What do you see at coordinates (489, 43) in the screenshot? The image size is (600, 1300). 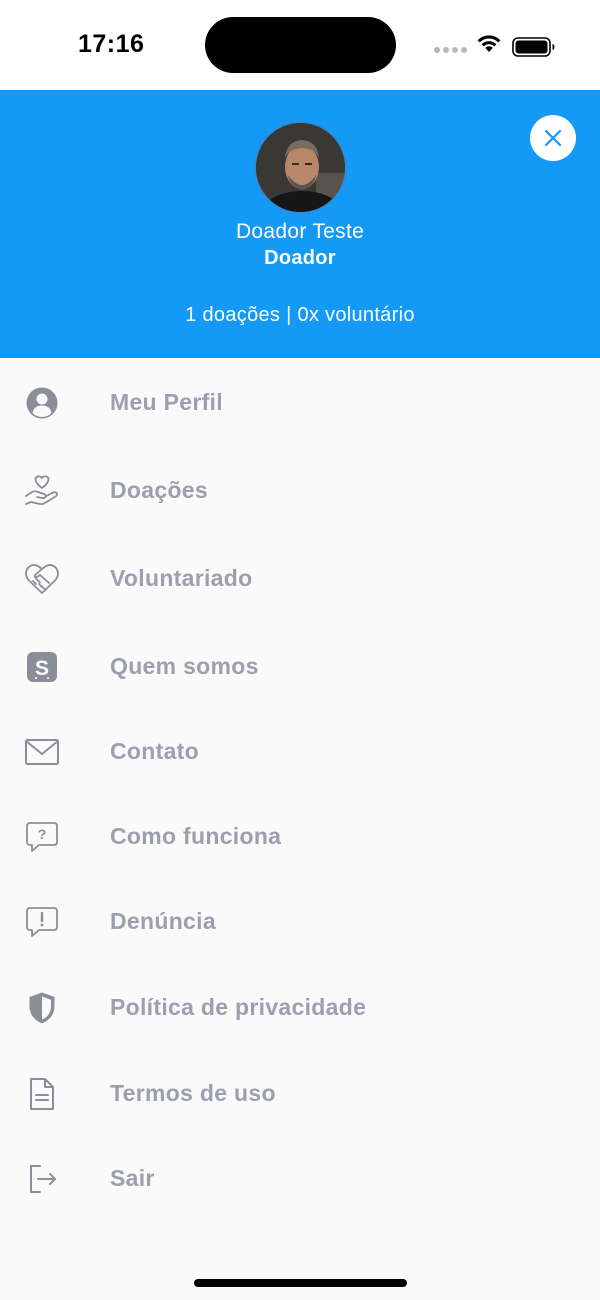 I see `wifi-icon` at bounding box center [489, 43].